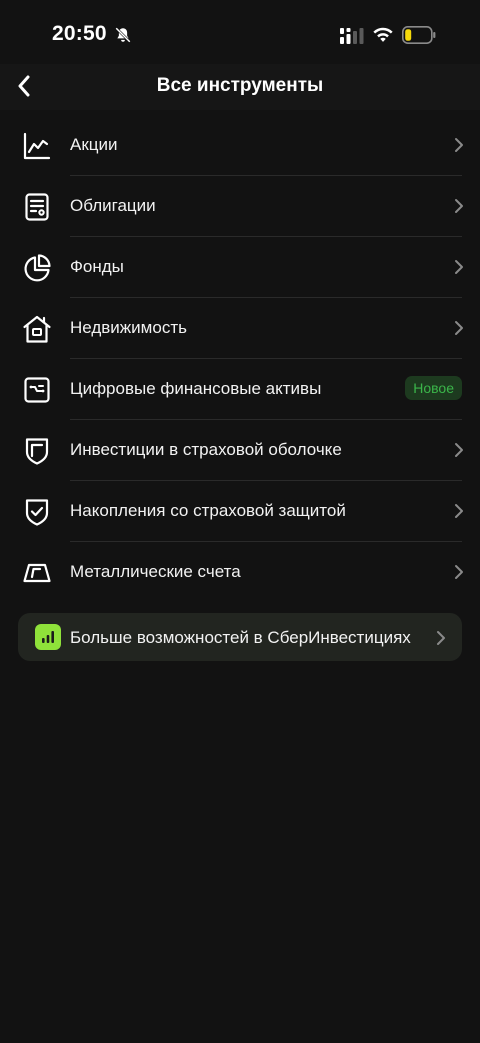 This screenshot has height=1043, width=480. I want to click on battery-low-icon, so click(419, 35).